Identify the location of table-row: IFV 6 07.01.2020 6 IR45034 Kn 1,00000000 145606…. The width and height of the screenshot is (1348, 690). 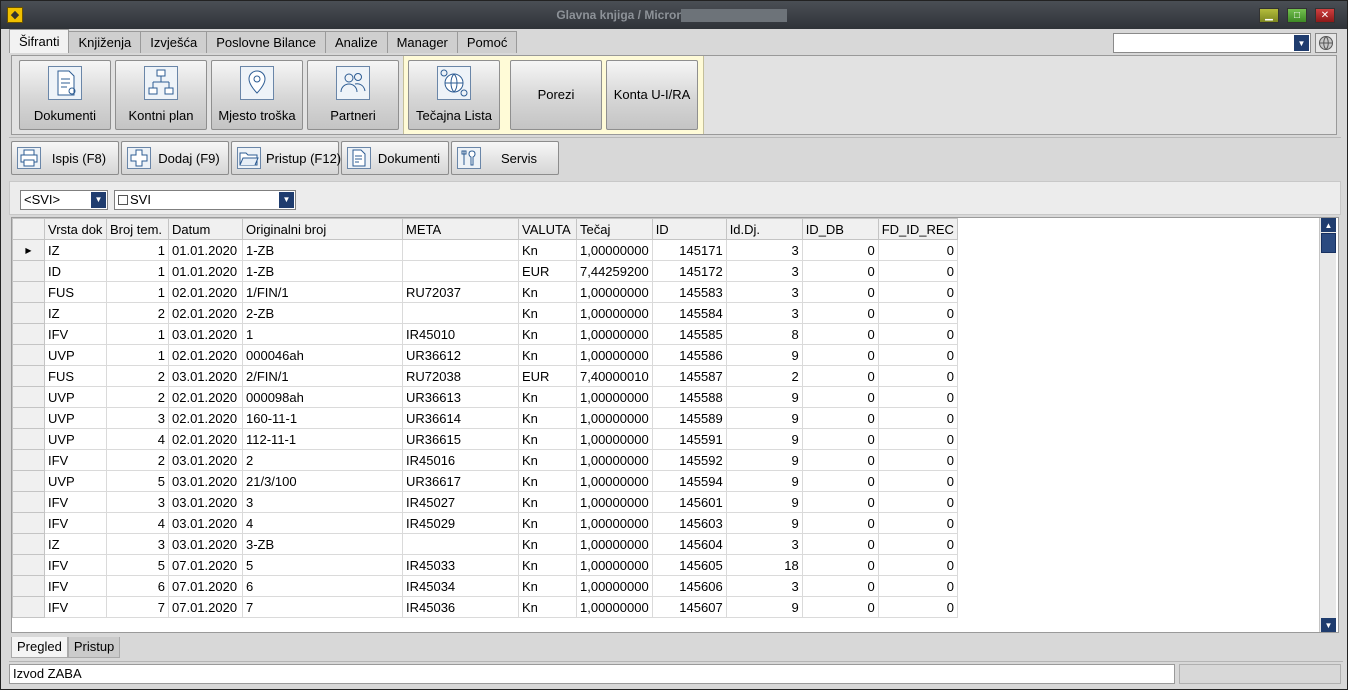
(485, 586).